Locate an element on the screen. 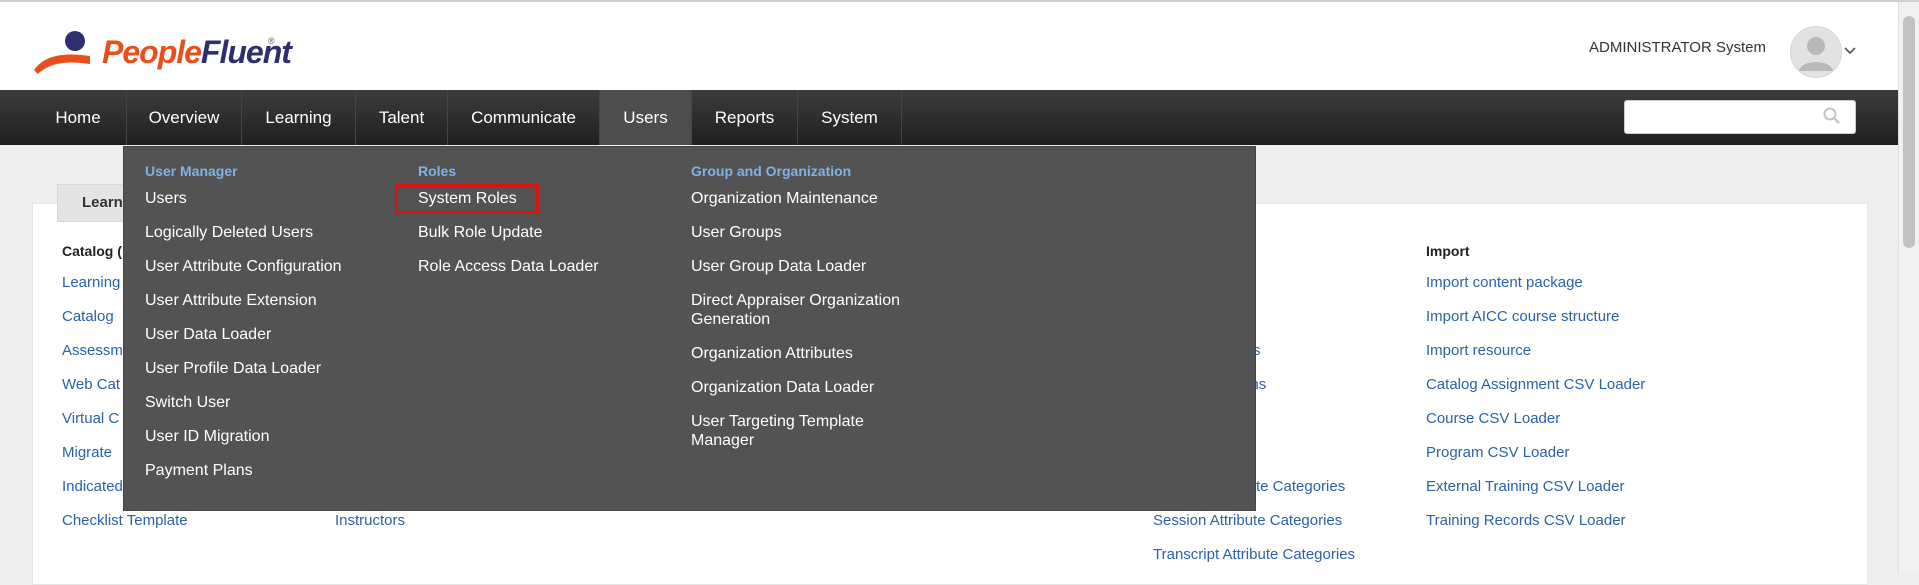 The height and width of the screenshot is (585, 1919). user-manager-heading: User Manager is located at coordinates (191, 171).